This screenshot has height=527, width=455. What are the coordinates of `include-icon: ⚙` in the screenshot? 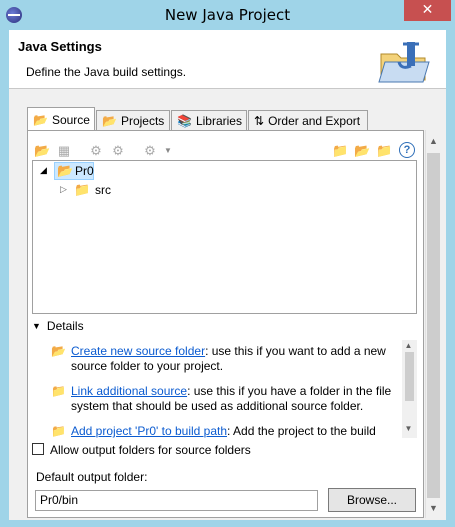 It's located at (96, 151).